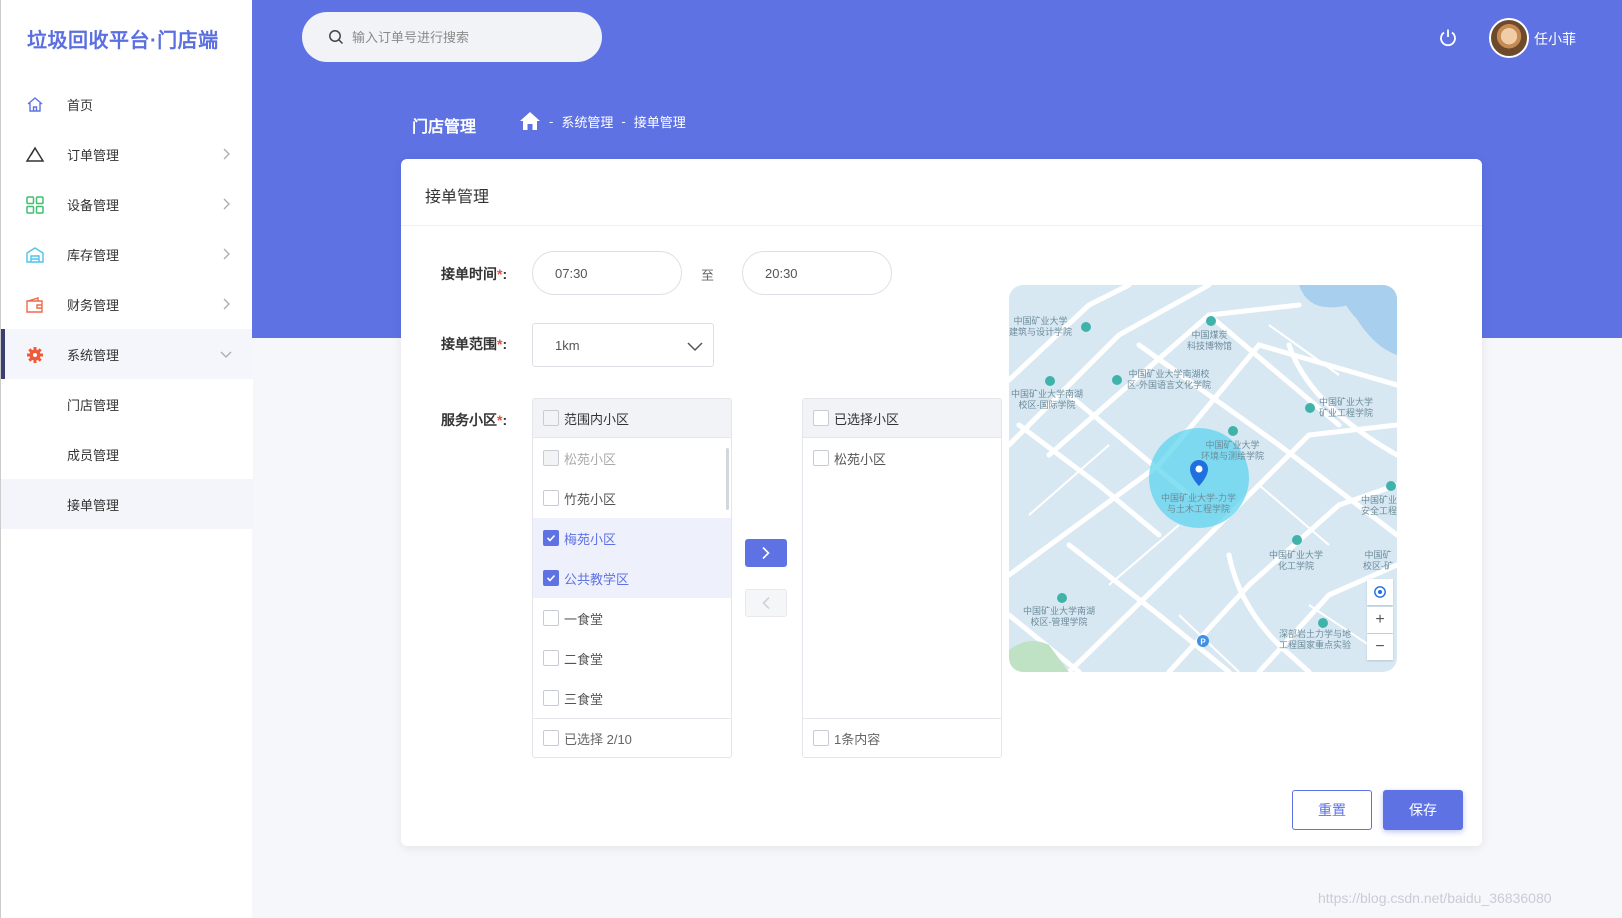 Image resolution: width=1622 pixels, height=918 pixels. I want to click on breadcrumb-current: 接单管理, so click(659, 122).